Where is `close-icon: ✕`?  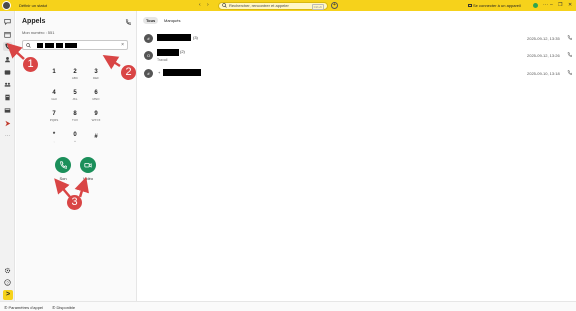
close-icon: ✕ is located at coordinates (570, 5).